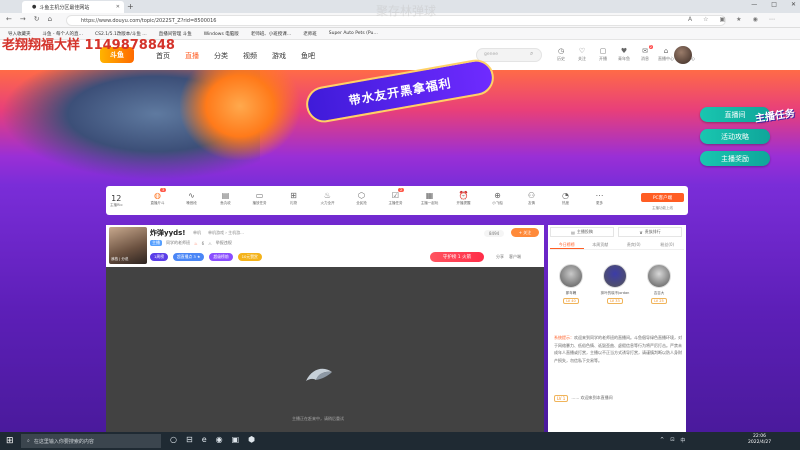  What do you see at coordinates (500, 257) in the screenshot?
I see `share-link: 分享` at bounding box center [500, 257].